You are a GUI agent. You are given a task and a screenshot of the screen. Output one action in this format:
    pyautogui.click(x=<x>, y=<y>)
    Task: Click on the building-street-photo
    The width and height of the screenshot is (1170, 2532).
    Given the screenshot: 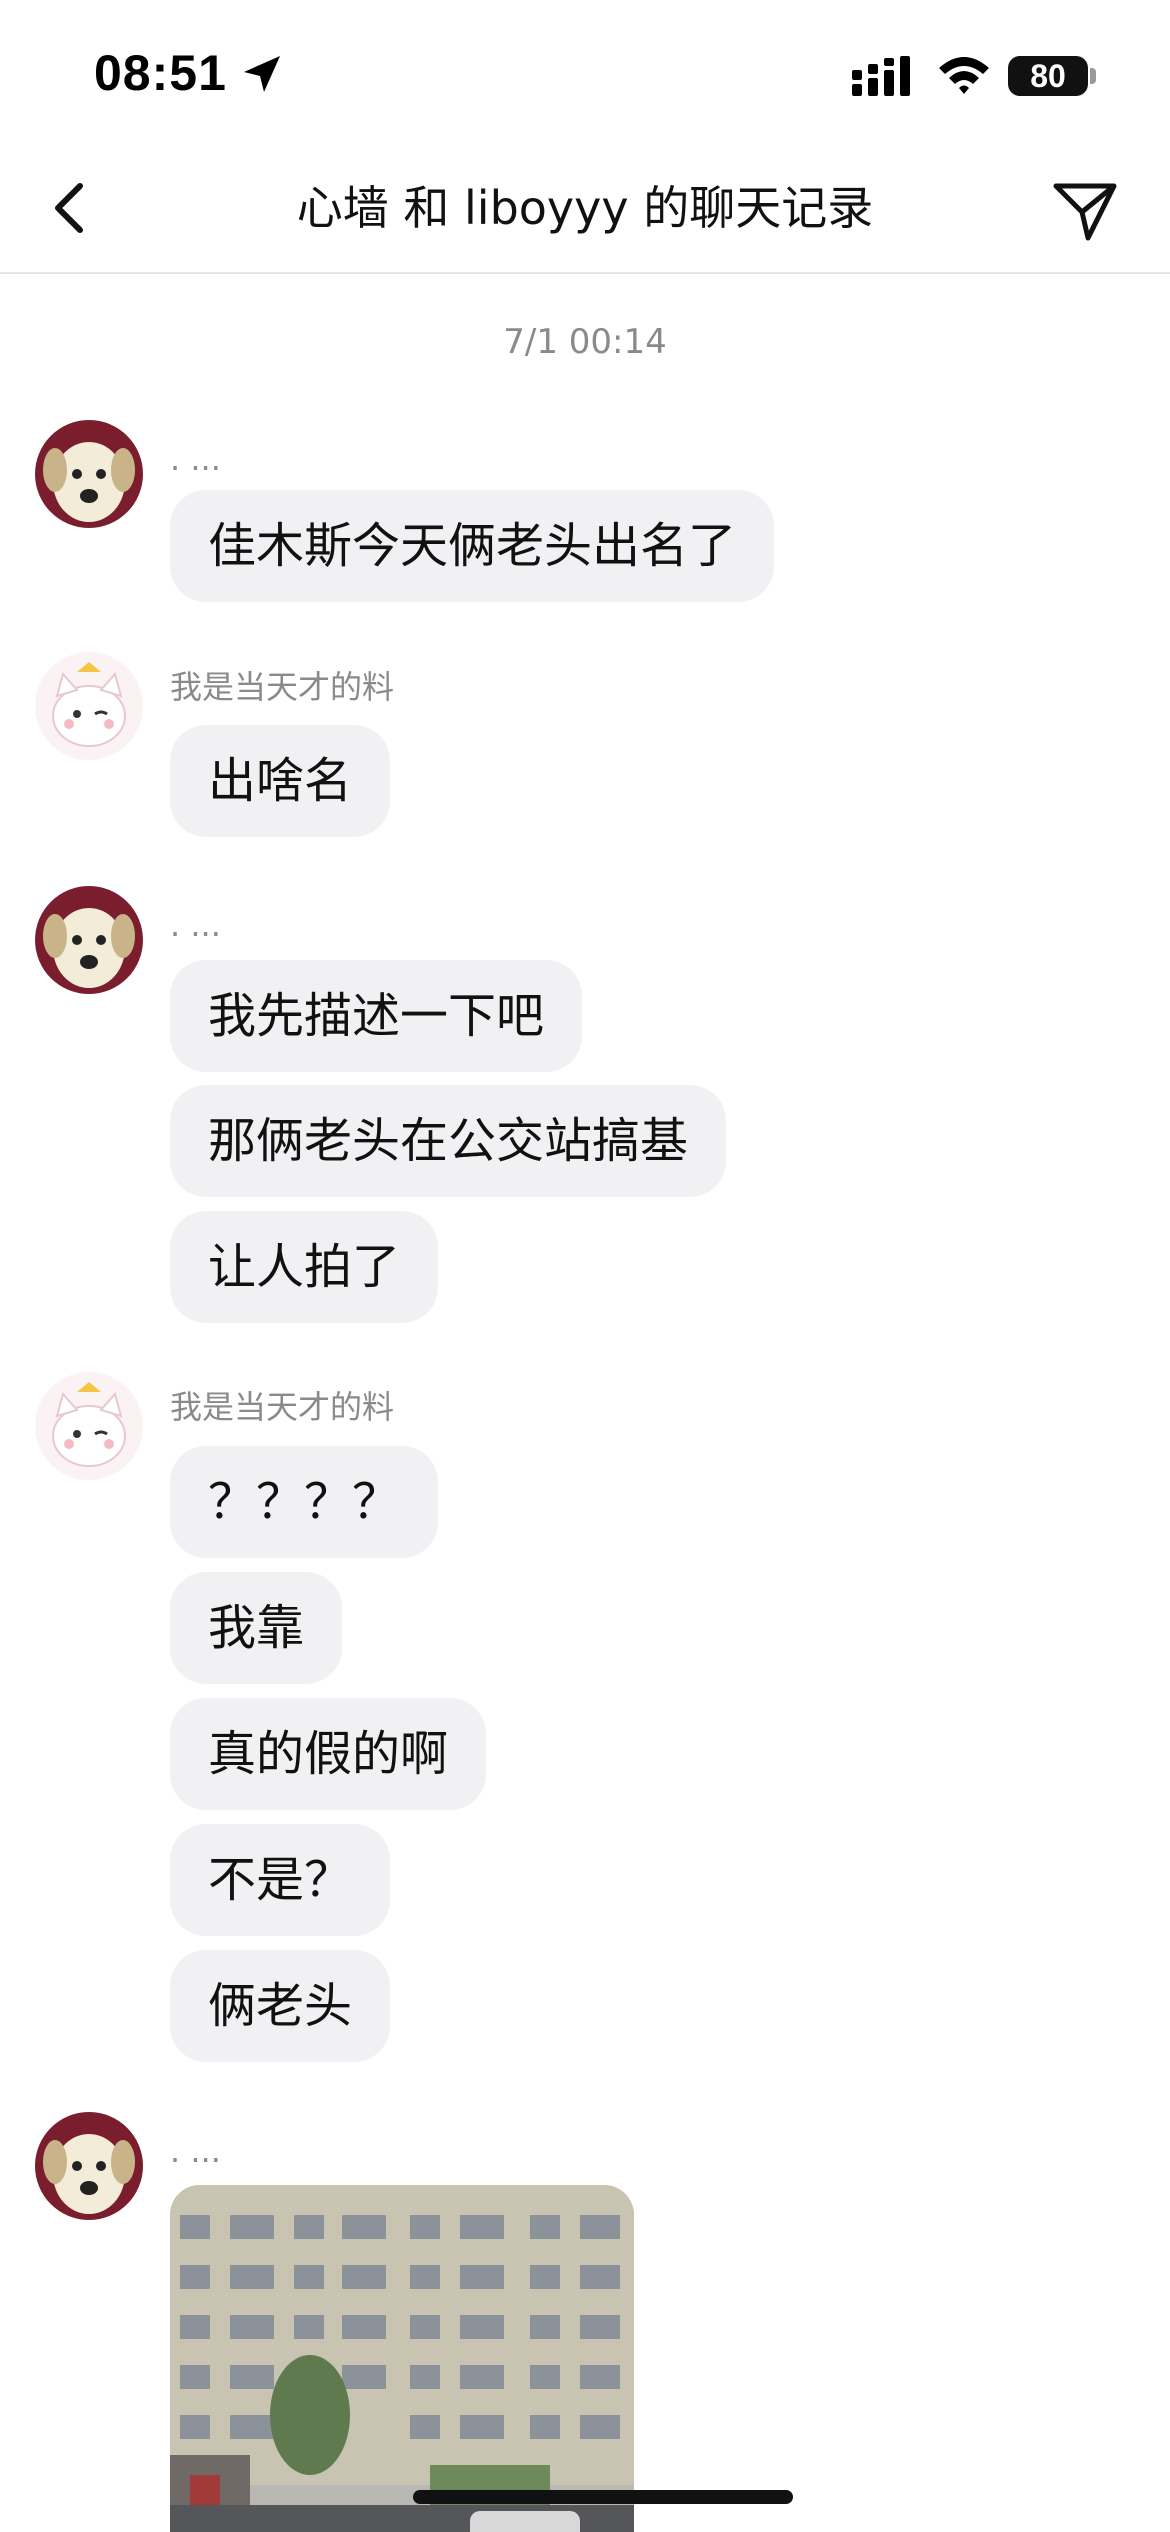 What is the action you would take?
    pyautogui.click(x=402, y=2358)
    